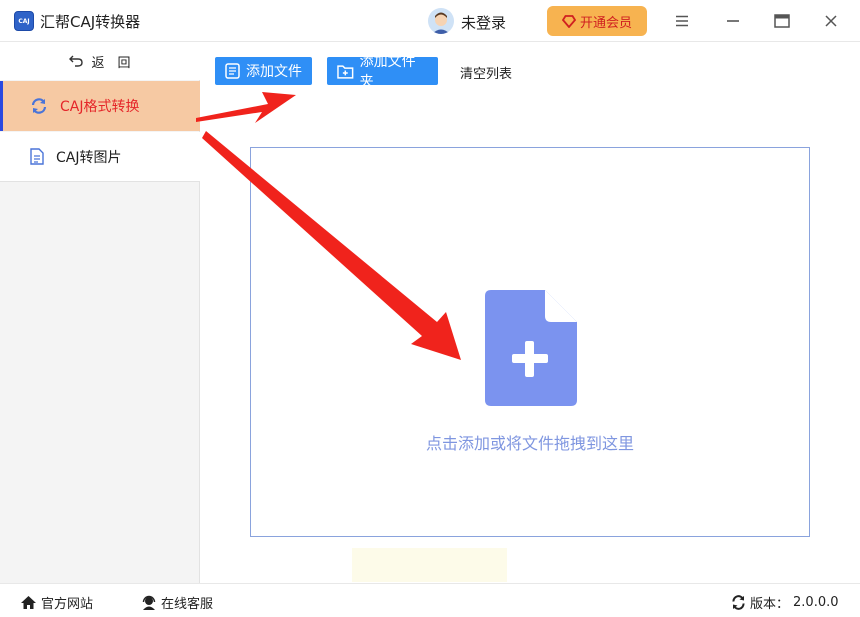 The height and width of the screenshot is (617, 860). I want to click on vip-label: 开通会员, so click(605, 23).